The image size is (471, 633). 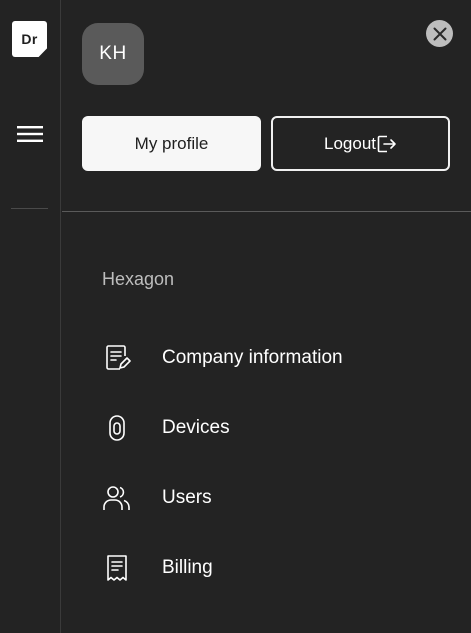 I want to click on logout-icon, so click(x=386, y=143).